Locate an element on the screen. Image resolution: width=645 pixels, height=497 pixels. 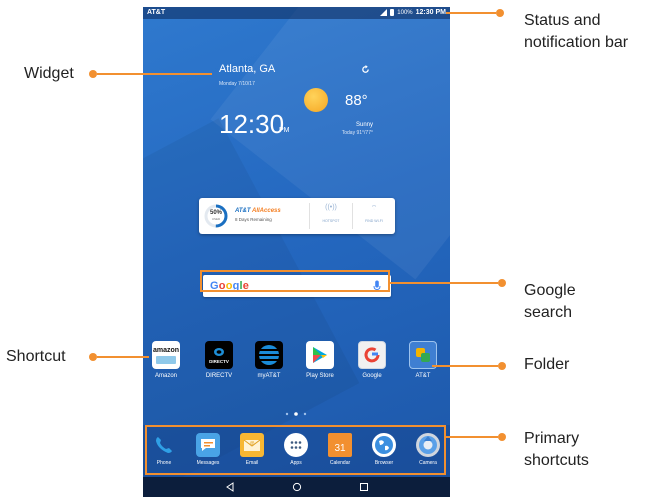
apps-icon is located at coordinates (296, 445).